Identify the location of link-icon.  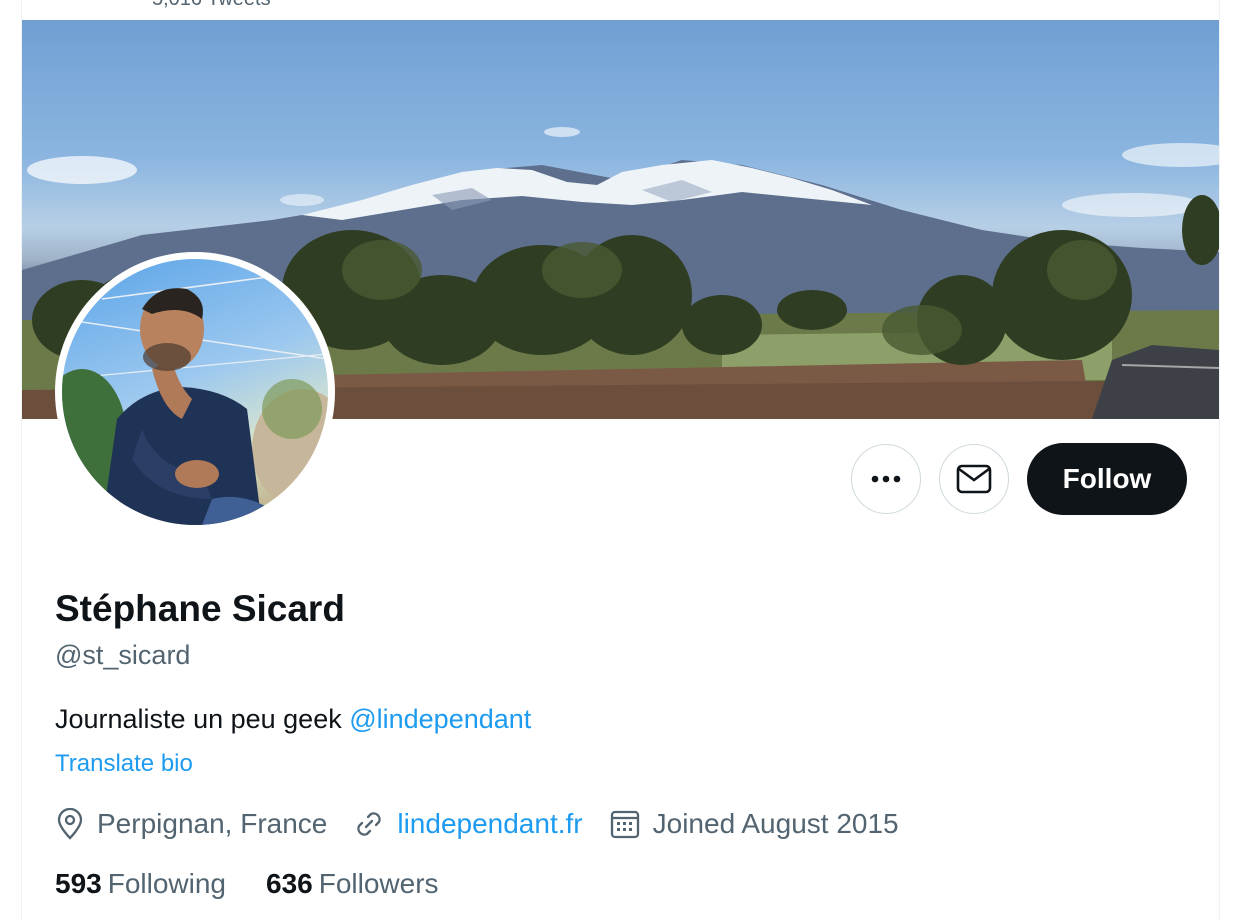
(369, 824).